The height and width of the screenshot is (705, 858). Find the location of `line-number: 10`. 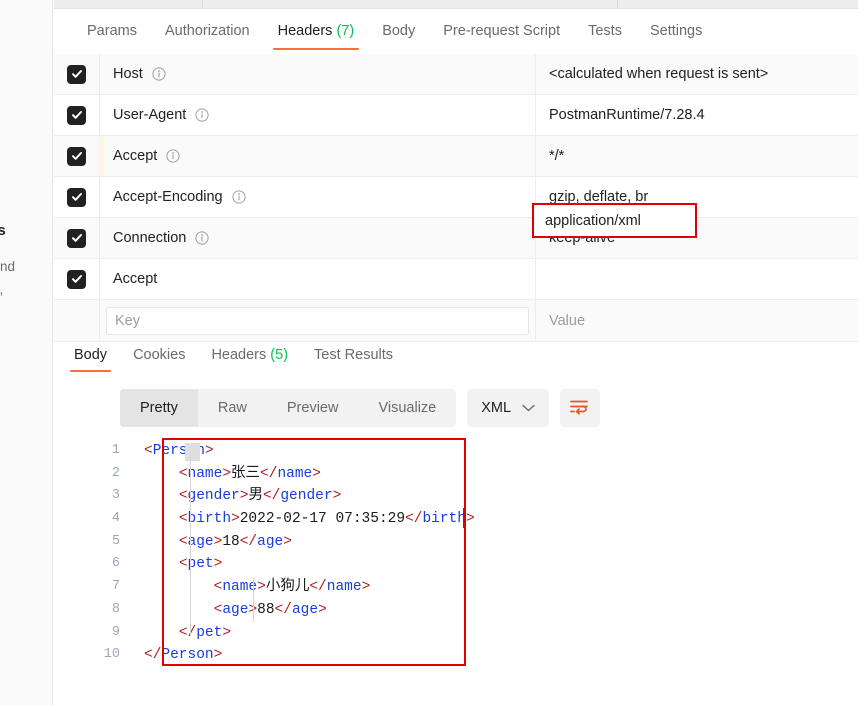

line-number: 10 is located at coordinates (111, 655).